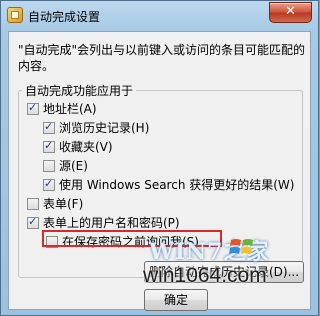 The height and width of the screenshot is (316, 320). What do you see at coordinates (159, 16) in the screenshot?
I see `title-bar: 自动完成设置 ✕` at bounding box center [159, 16].